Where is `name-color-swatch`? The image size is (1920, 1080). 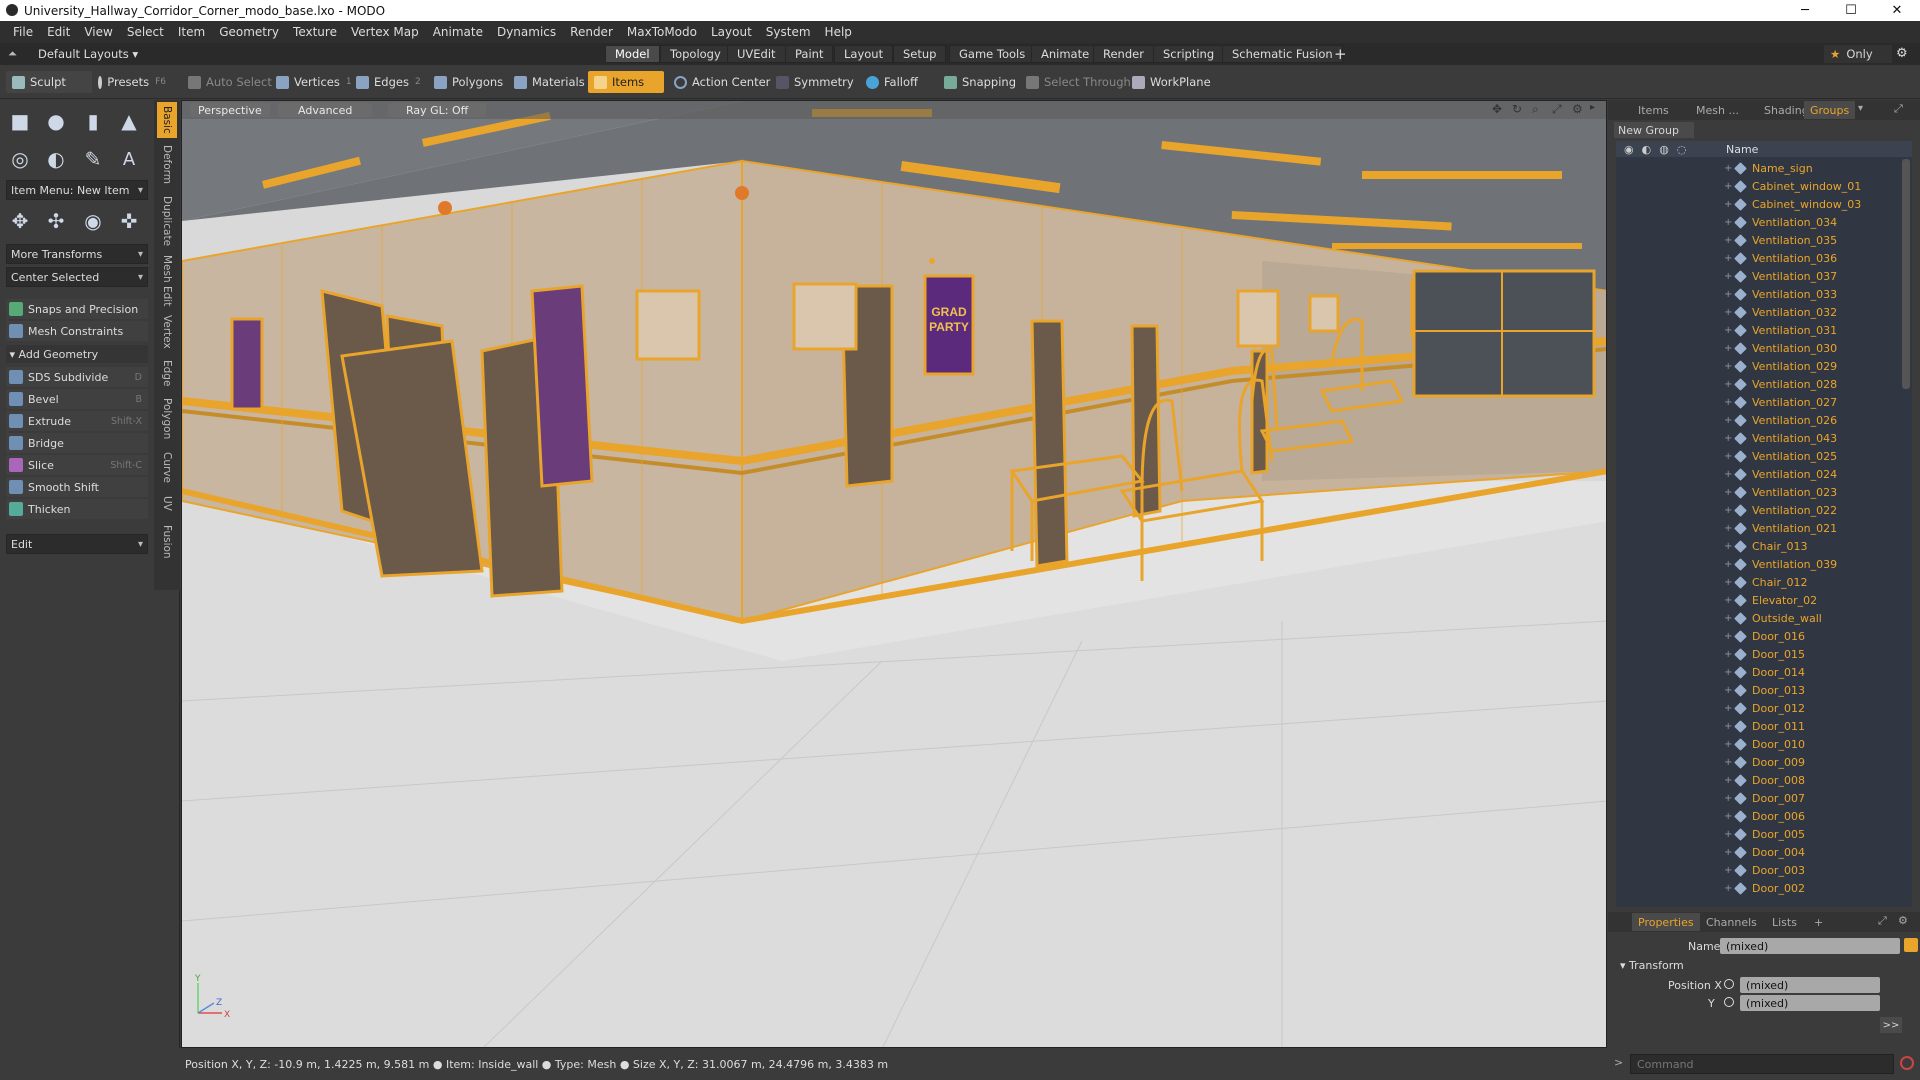
name-color-swatch is located at coordinates (1911, 945).